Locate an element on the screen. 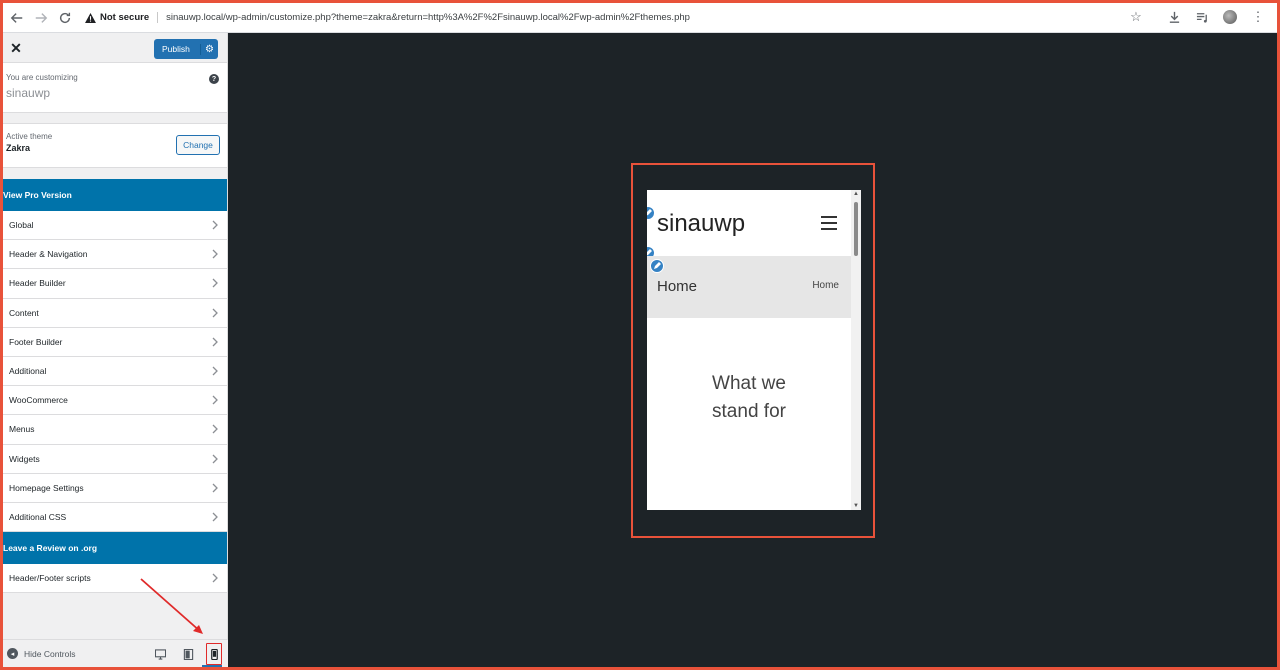 The width and height of the screenshot is (1280, 670). sidebar-item-label: Widgets is located at coordinates (24, 458).